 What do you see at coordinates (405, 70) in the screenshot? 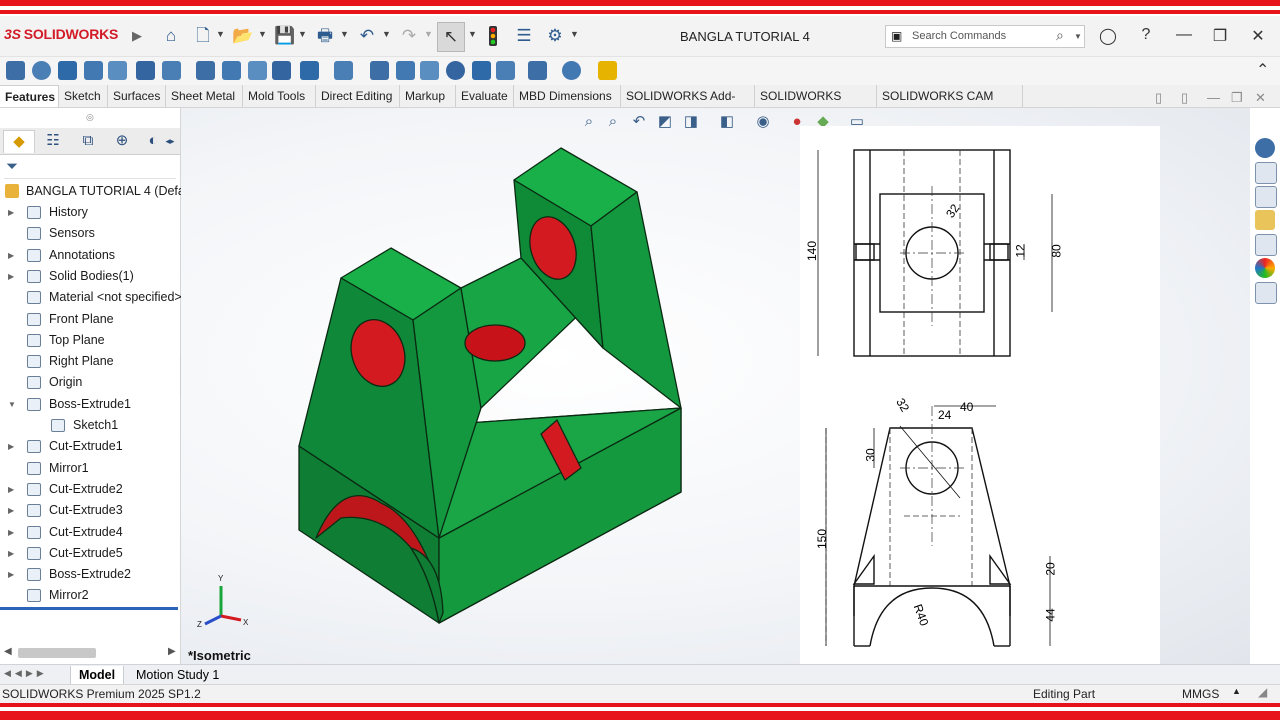
I see `draft-icon` at bounding box center [405, 70].